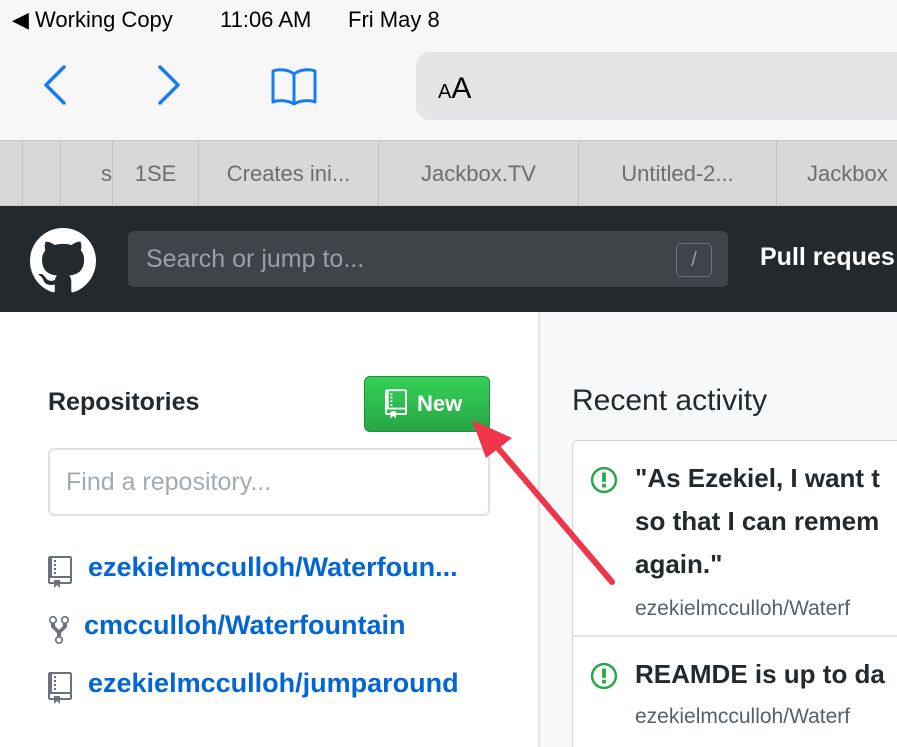  I want to click on activity-title-line: REAMDE is up to da, so click(760, 674).